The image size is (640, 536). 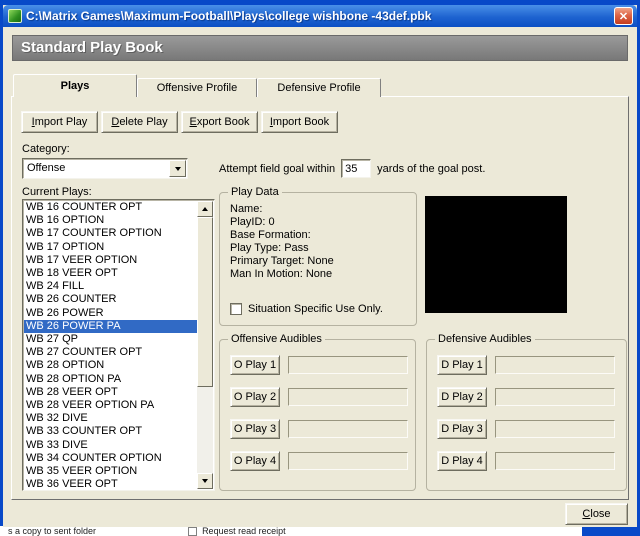 What do you see at coordinates (255, 461) in the screenshot?
I see `offensive-audible-button-4: O Play 4` at bounding box center [255, 461].